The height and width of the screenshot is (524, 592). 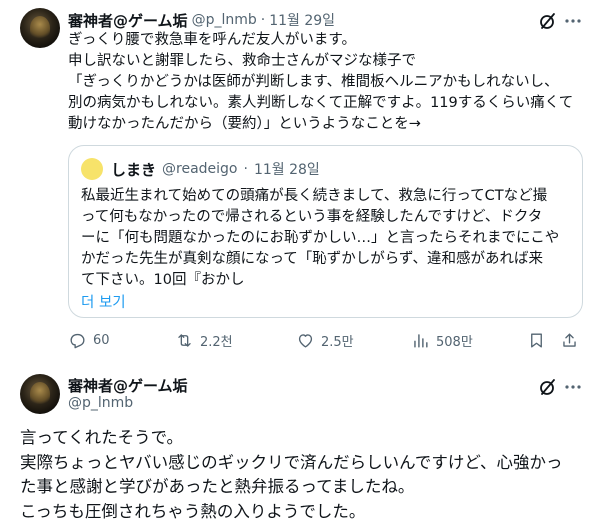 I want to click on repost-button: 2.2천, so click(x=204, y=340).